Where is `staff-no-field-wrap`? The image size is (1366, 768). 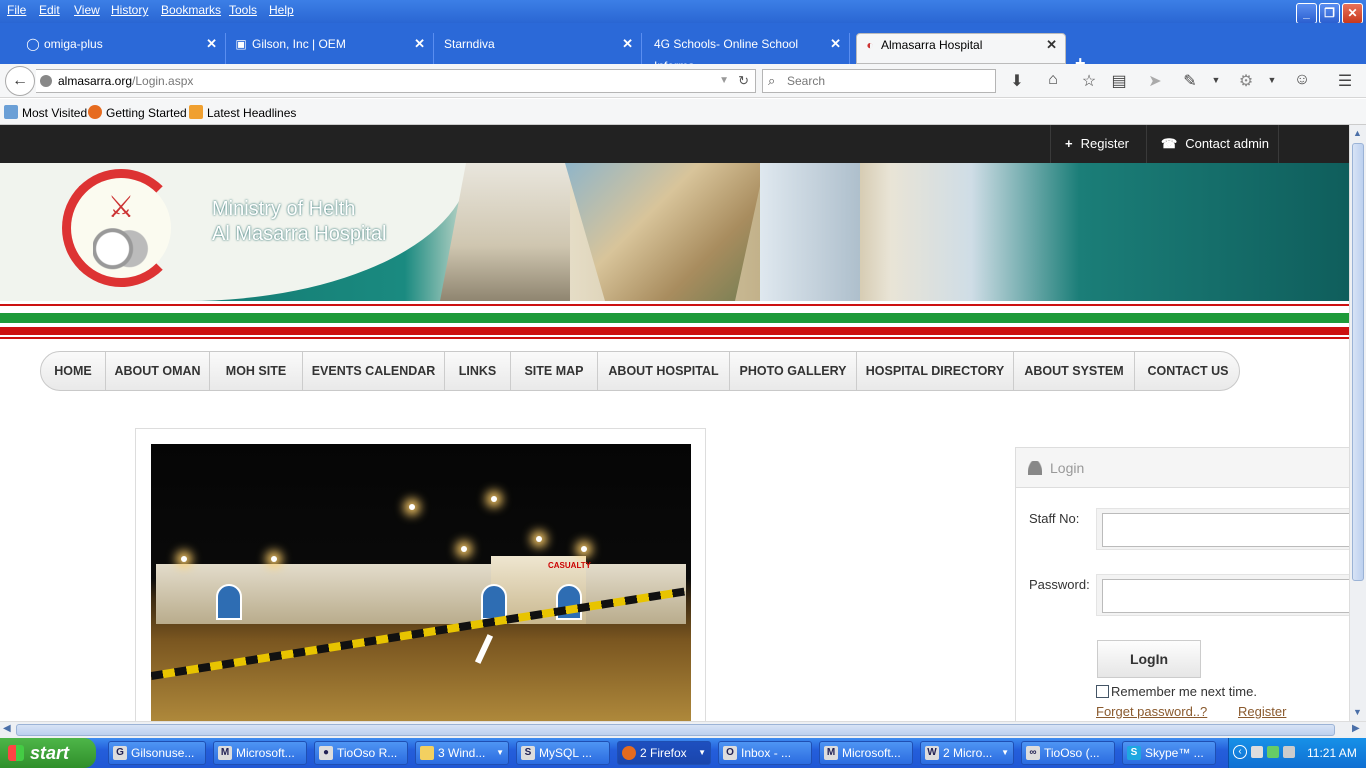 staff-no-field-wrap is located at coordinates (1222, 529).